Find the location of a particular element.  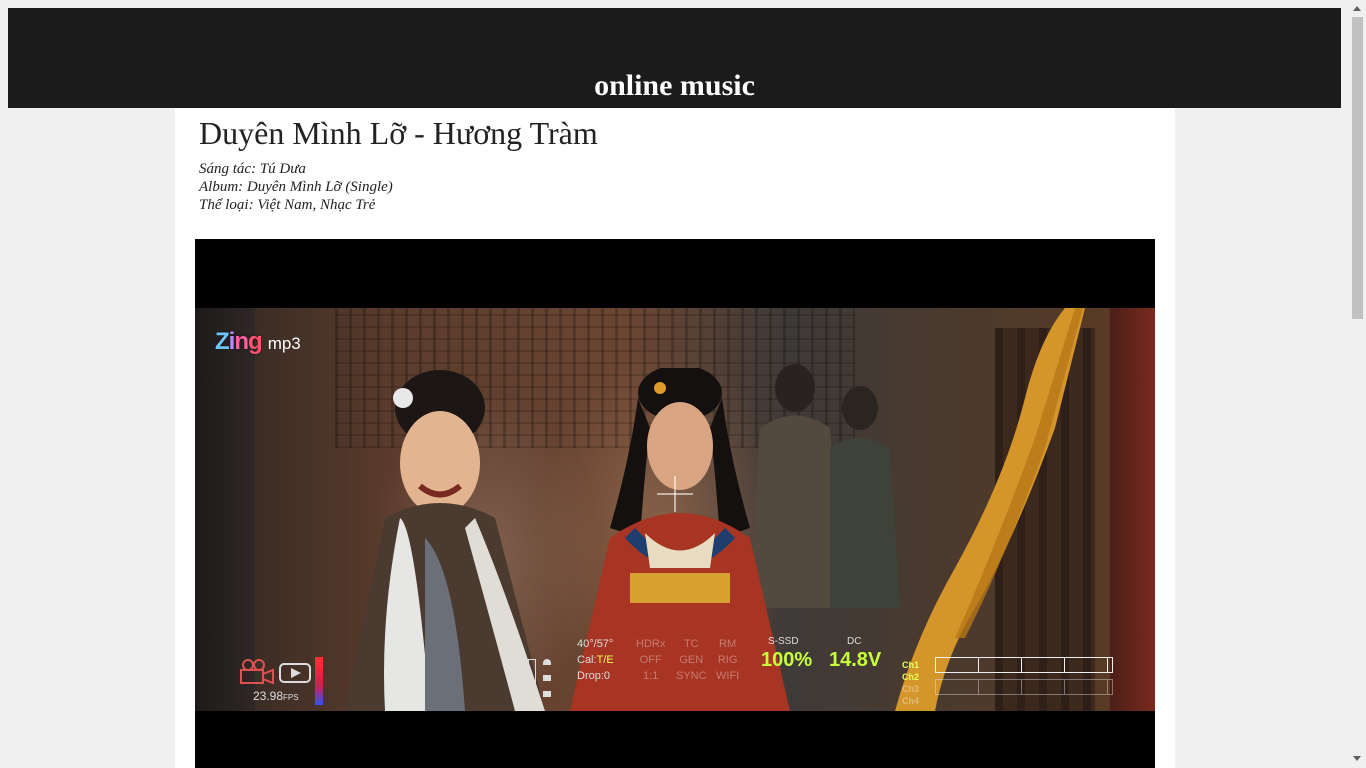

logo-letter: g is located at coordinates (255, 341).